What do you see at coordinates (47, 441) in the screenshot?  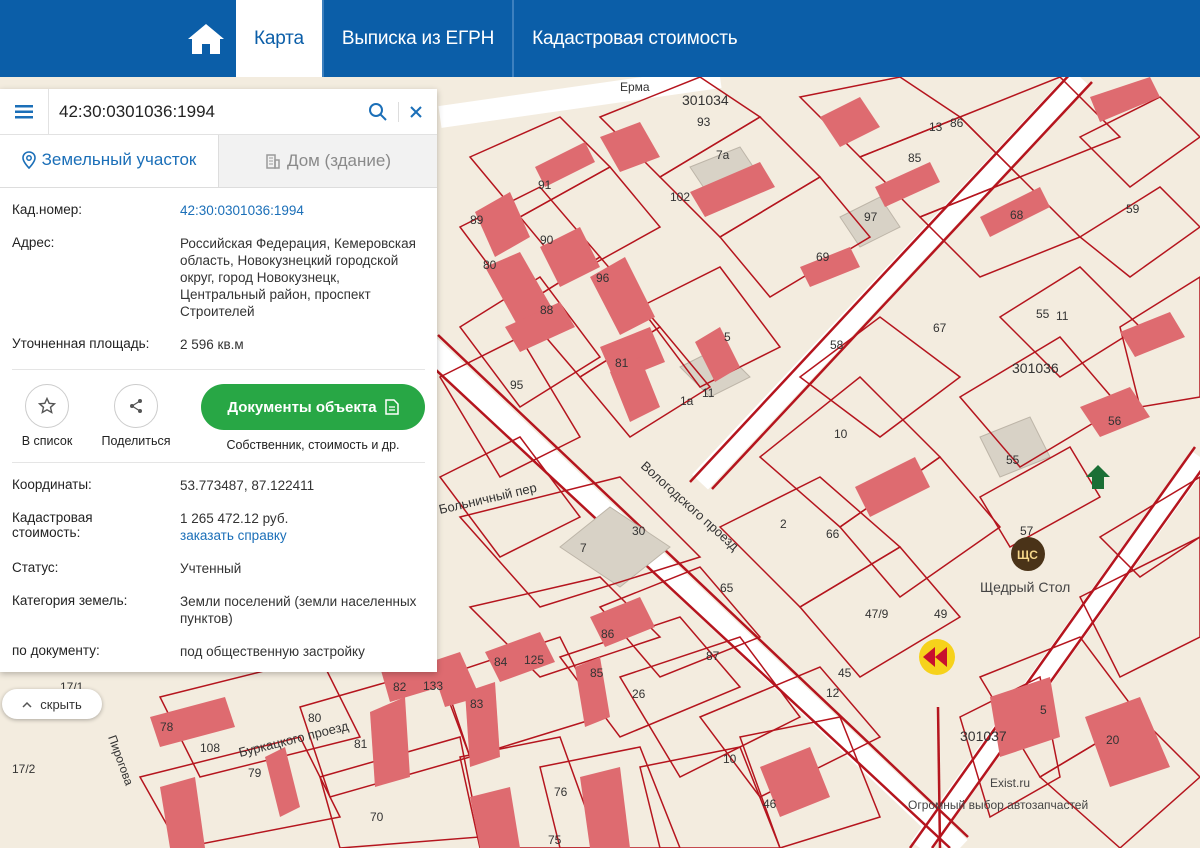 I see `add-to-list-label: В список` at bounding box center [47, 441].